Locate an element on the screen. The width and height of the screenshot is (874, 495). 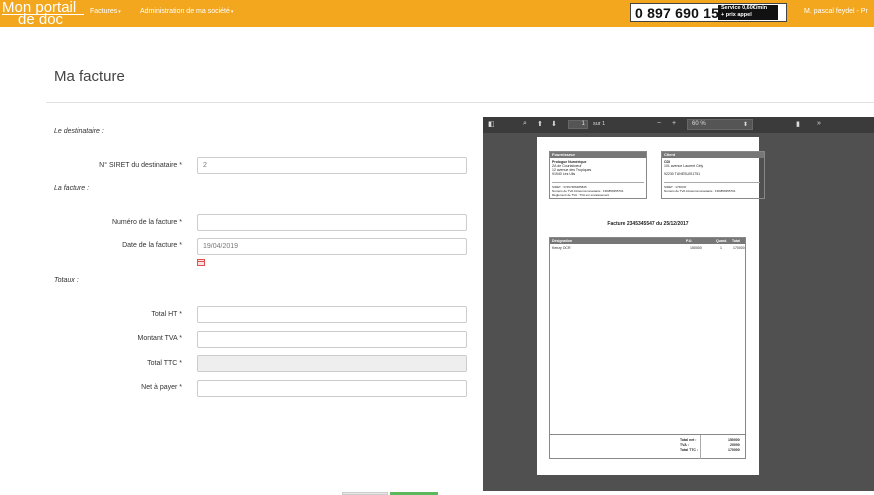
service-price-badge: Service 0,60€/min + prix appel is located at coordinates (748, 12).